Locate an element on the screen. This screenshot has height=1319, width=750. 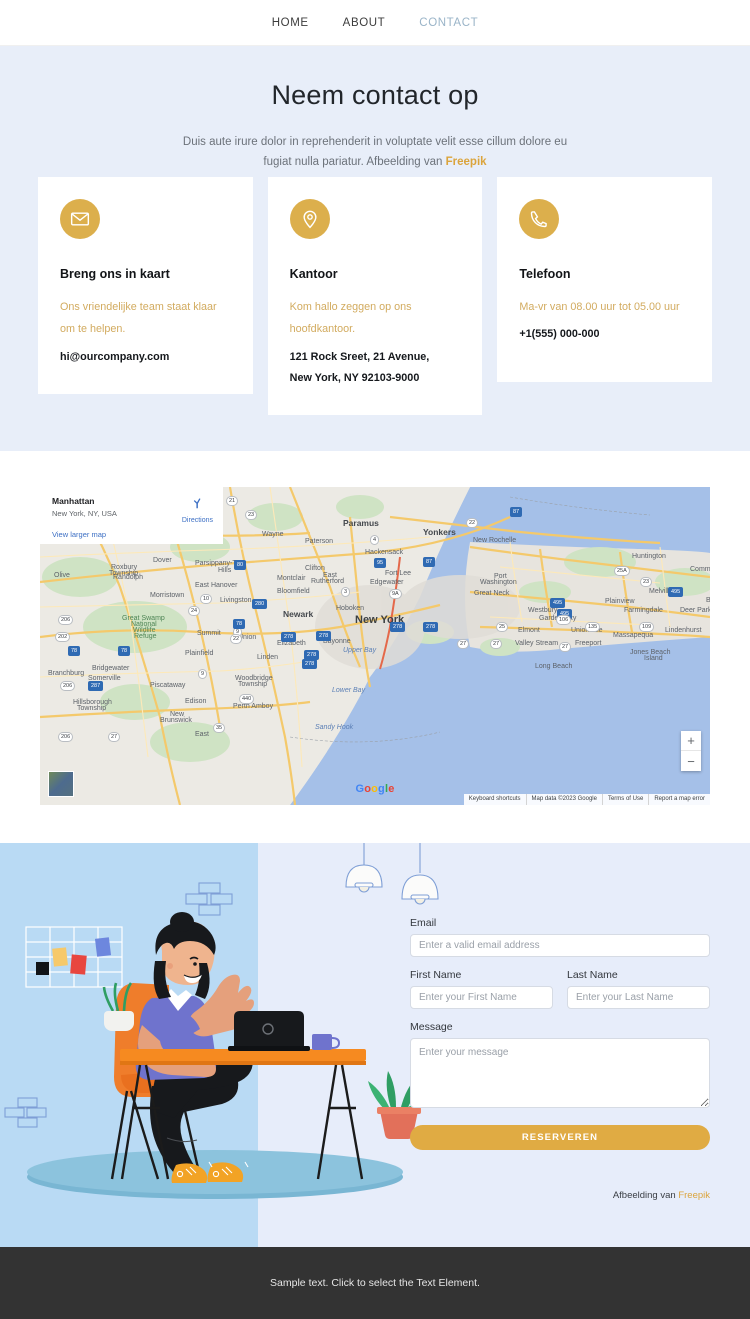
card-note: Kom hallo zeggen op ons hoofdkantoor. is located at coordinates (350, 318).